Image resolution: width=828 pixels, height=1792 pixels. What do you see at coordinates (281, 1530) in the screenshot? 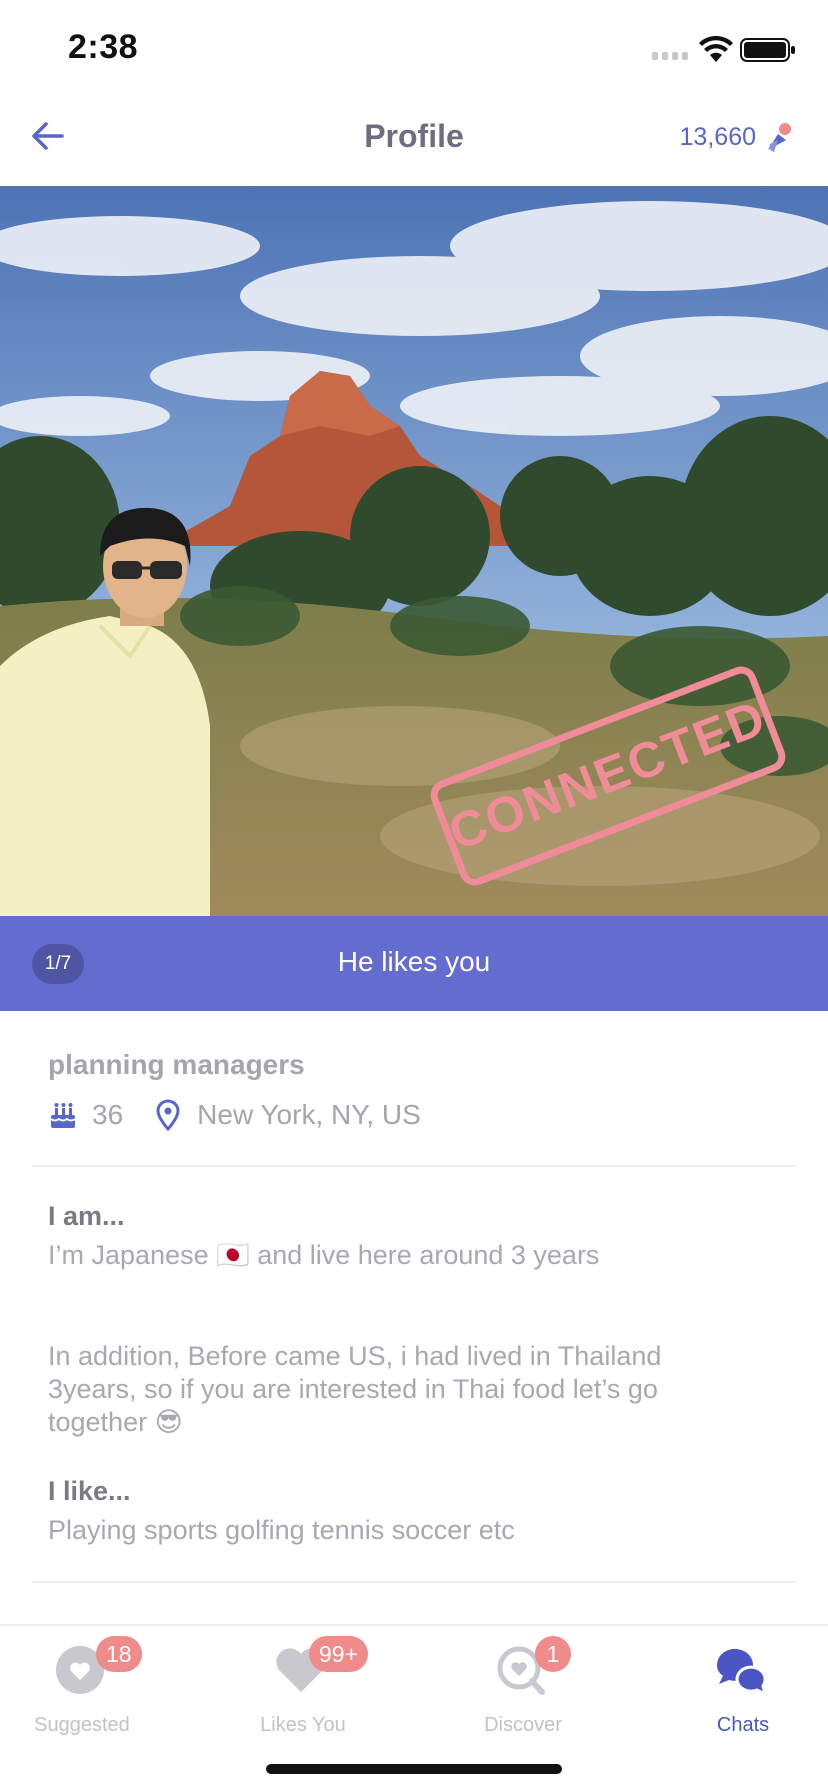
I see `i-like-text: Playing sports golfing tennis soccer etc` at bounding box center [281, 1530].